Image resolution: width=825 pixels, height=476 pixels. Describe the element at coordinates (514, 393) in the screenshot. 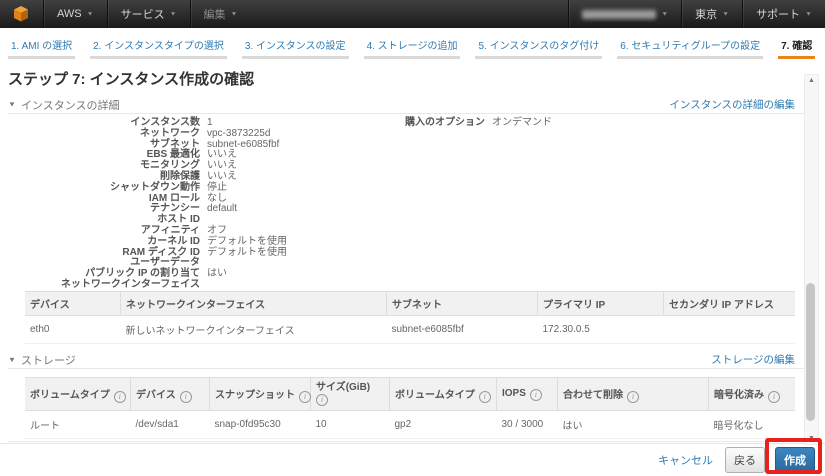

I see `column-label: IOPS` at that location.